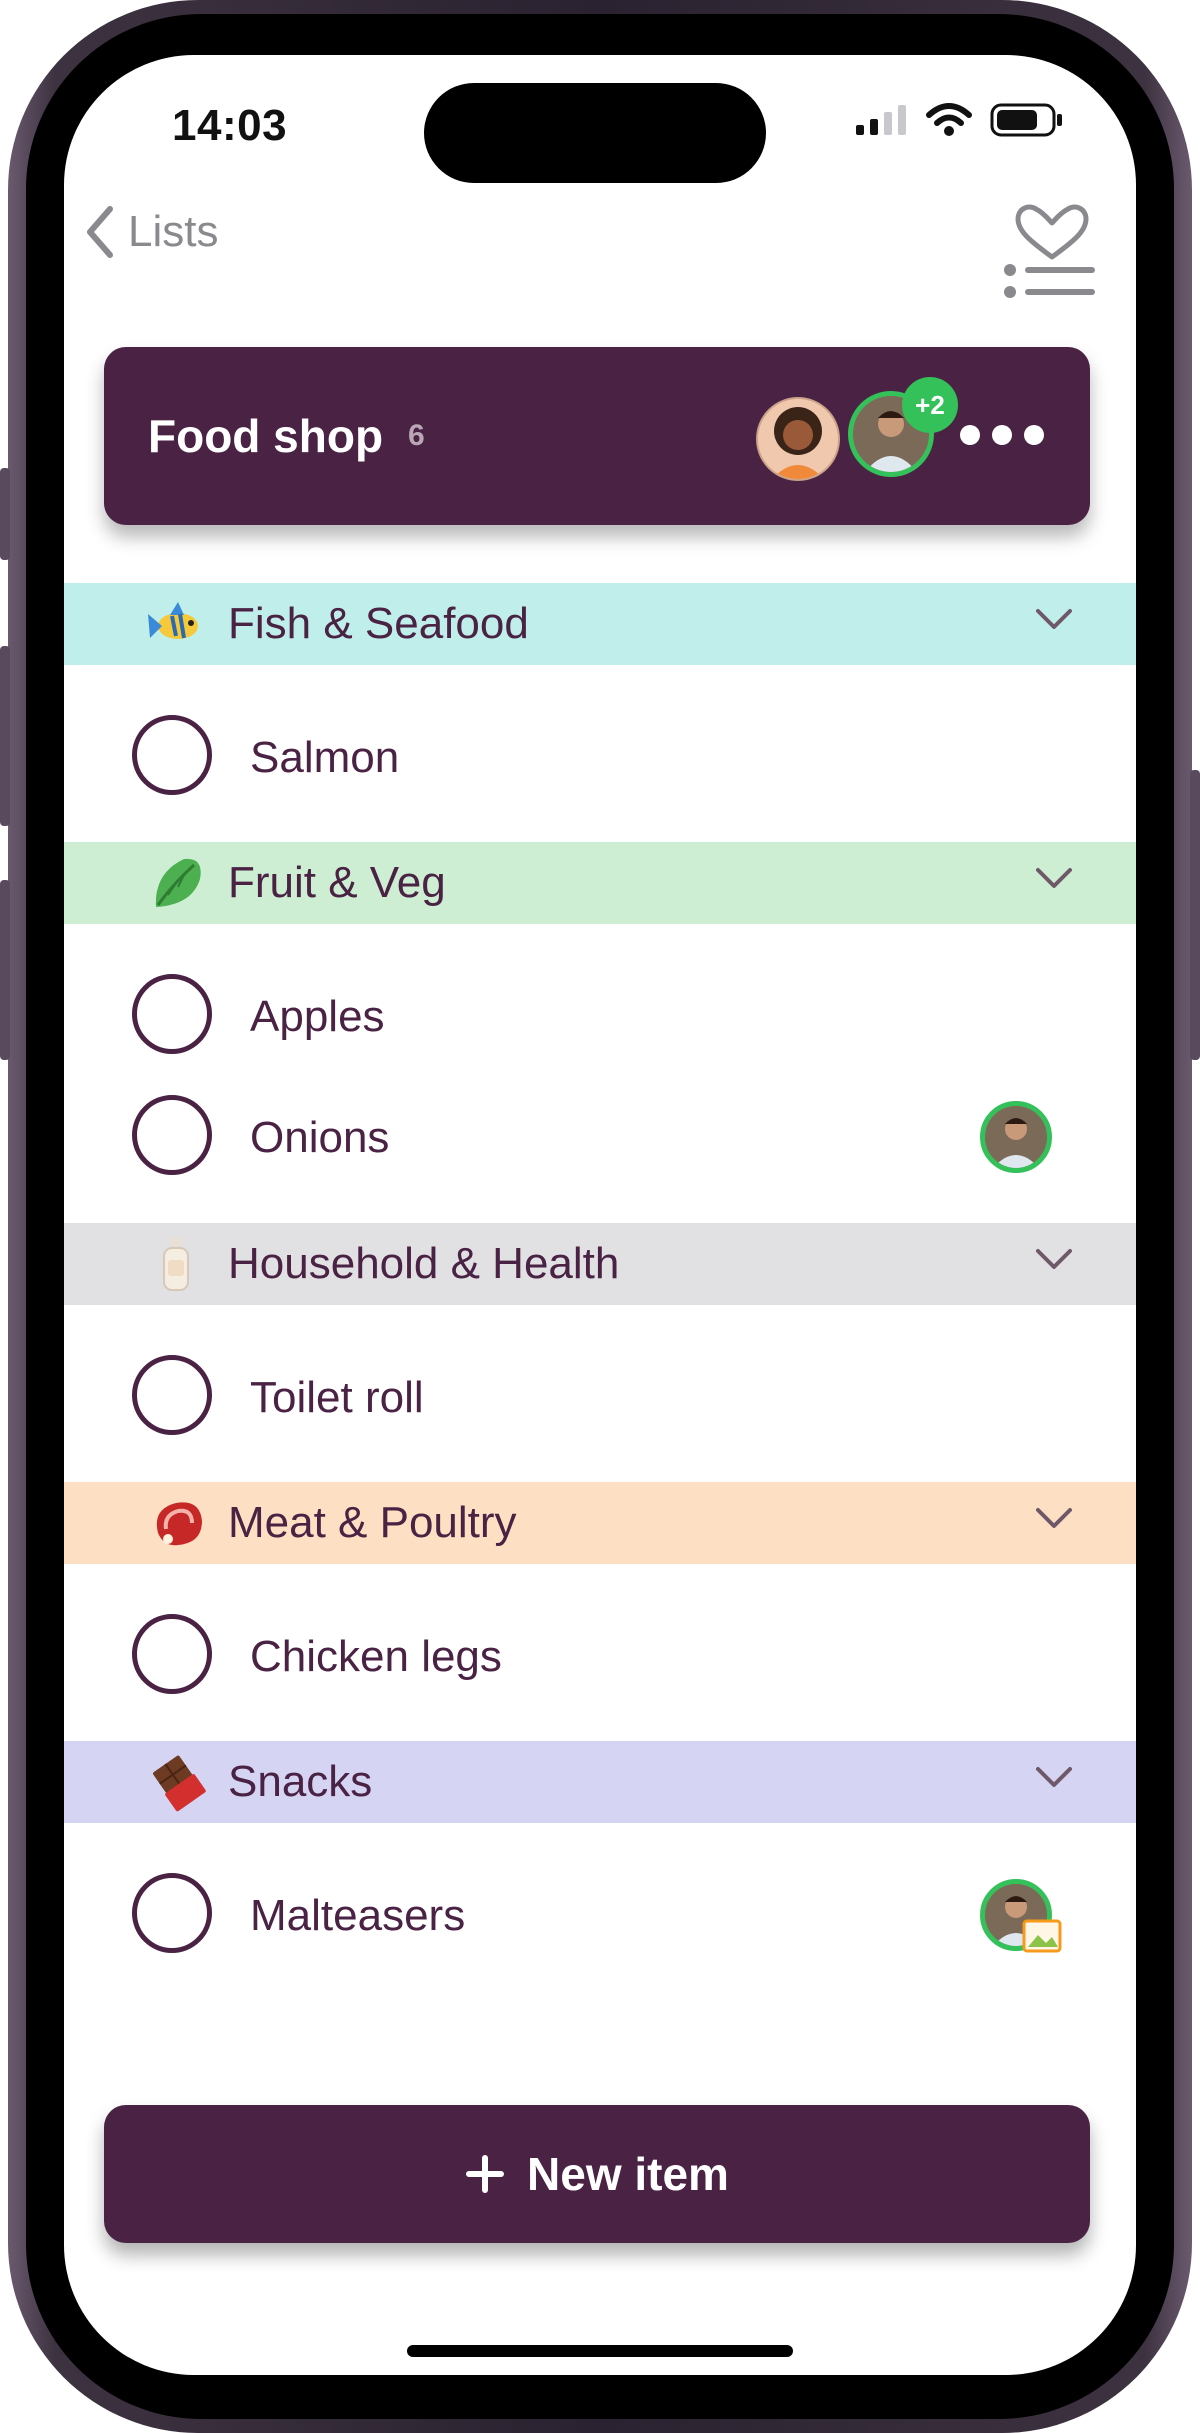  Describe the element at coordinates (324, 758) in the screenshot. I see `item-label: Salmon` at that location.